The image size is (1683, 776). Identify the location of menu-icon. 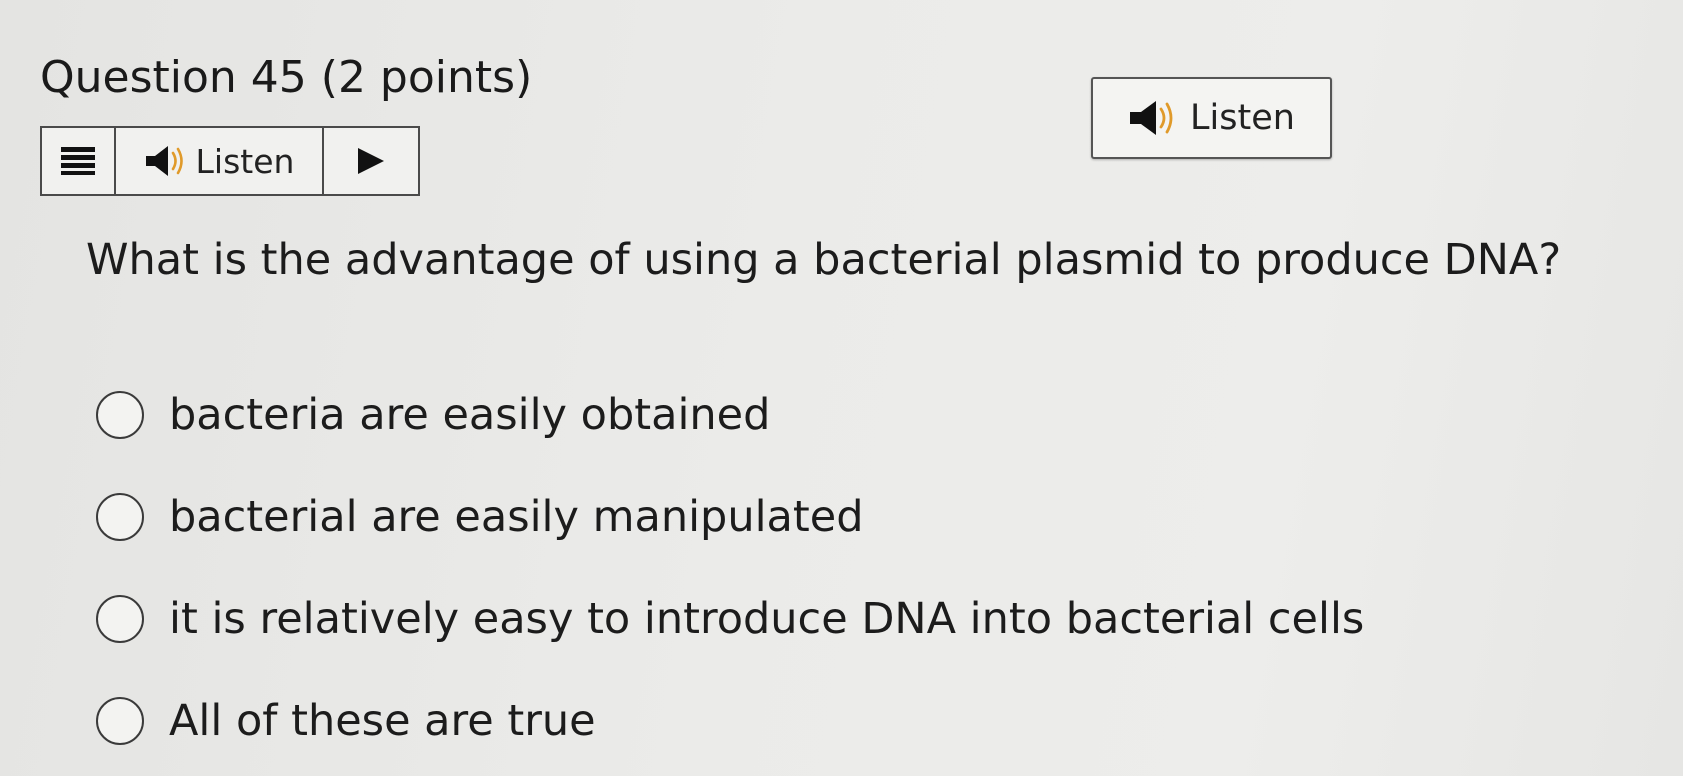
(78, 161).